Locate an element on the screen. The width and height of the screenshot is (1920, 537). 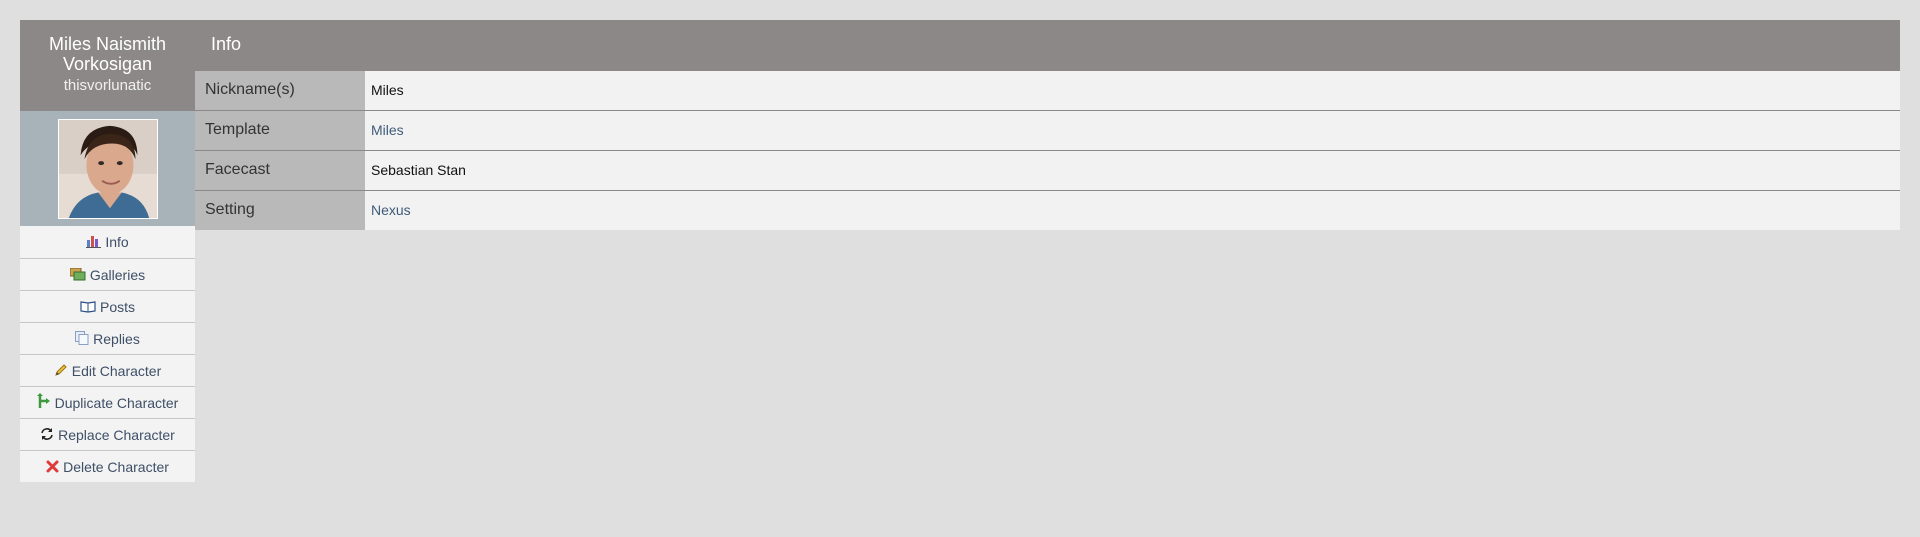
avatar is located at coordinates (107, 168).